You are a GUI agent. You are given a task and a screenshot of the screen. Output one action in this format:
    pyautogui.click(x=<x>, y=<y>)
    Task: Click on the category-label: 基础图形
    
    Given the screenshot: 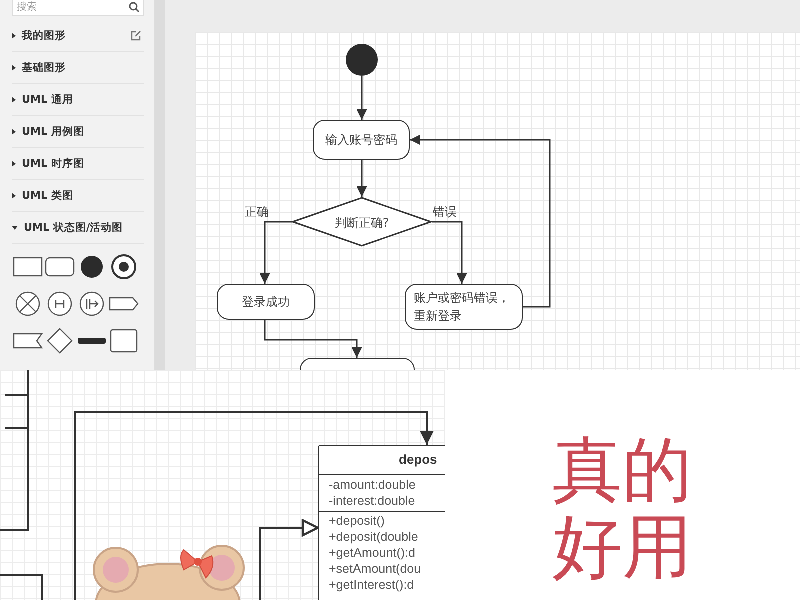 What is the action you would take?
    pyautogui.click(x=44, y=67)
    